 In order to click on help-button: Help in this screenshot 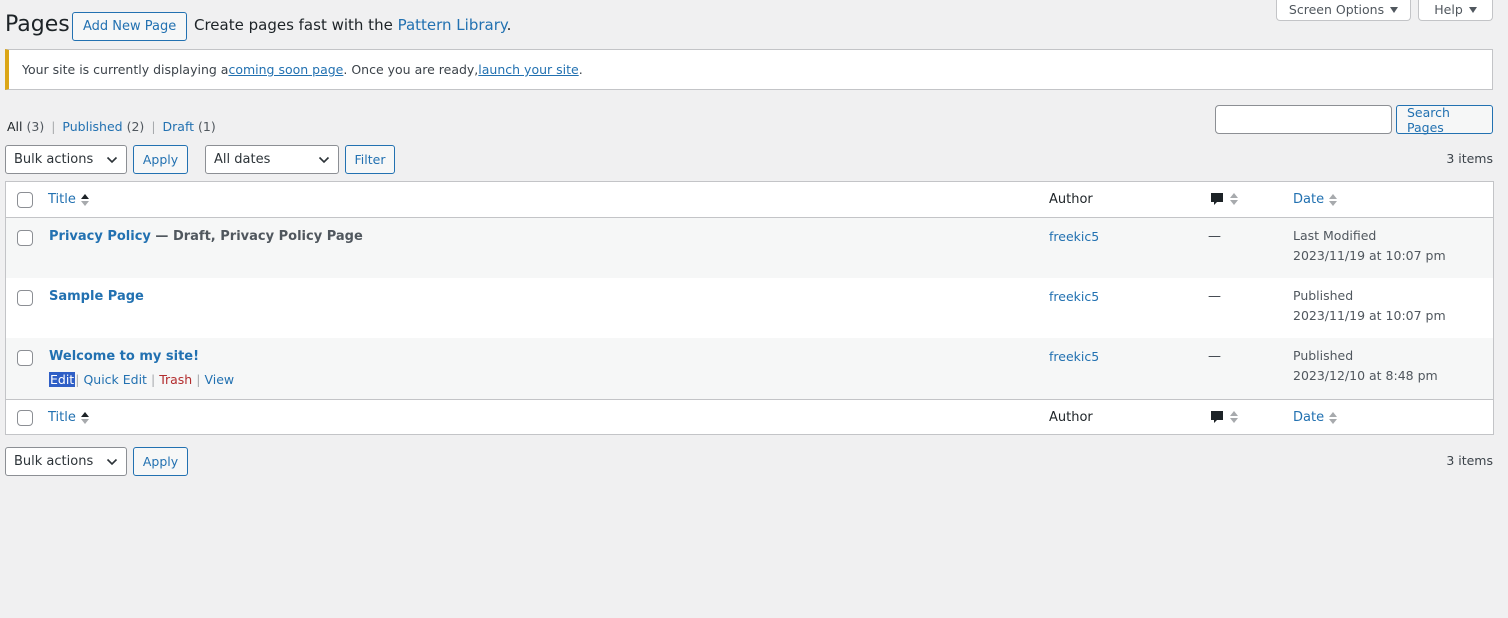, I will do `click(1455, 10)`.